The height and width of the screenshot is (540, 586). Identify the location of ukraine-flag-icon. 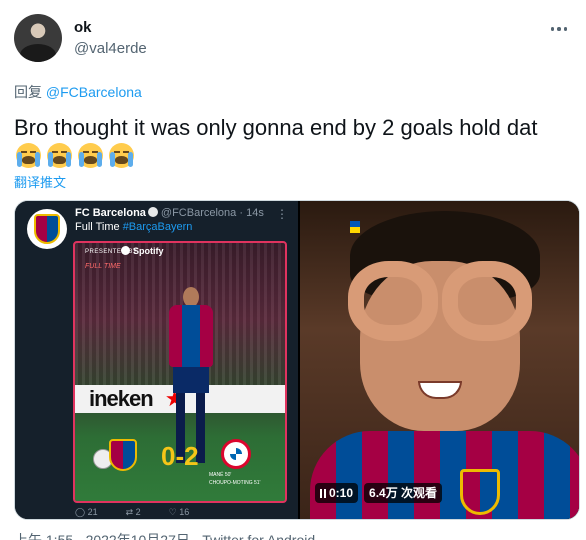
(355, 227).